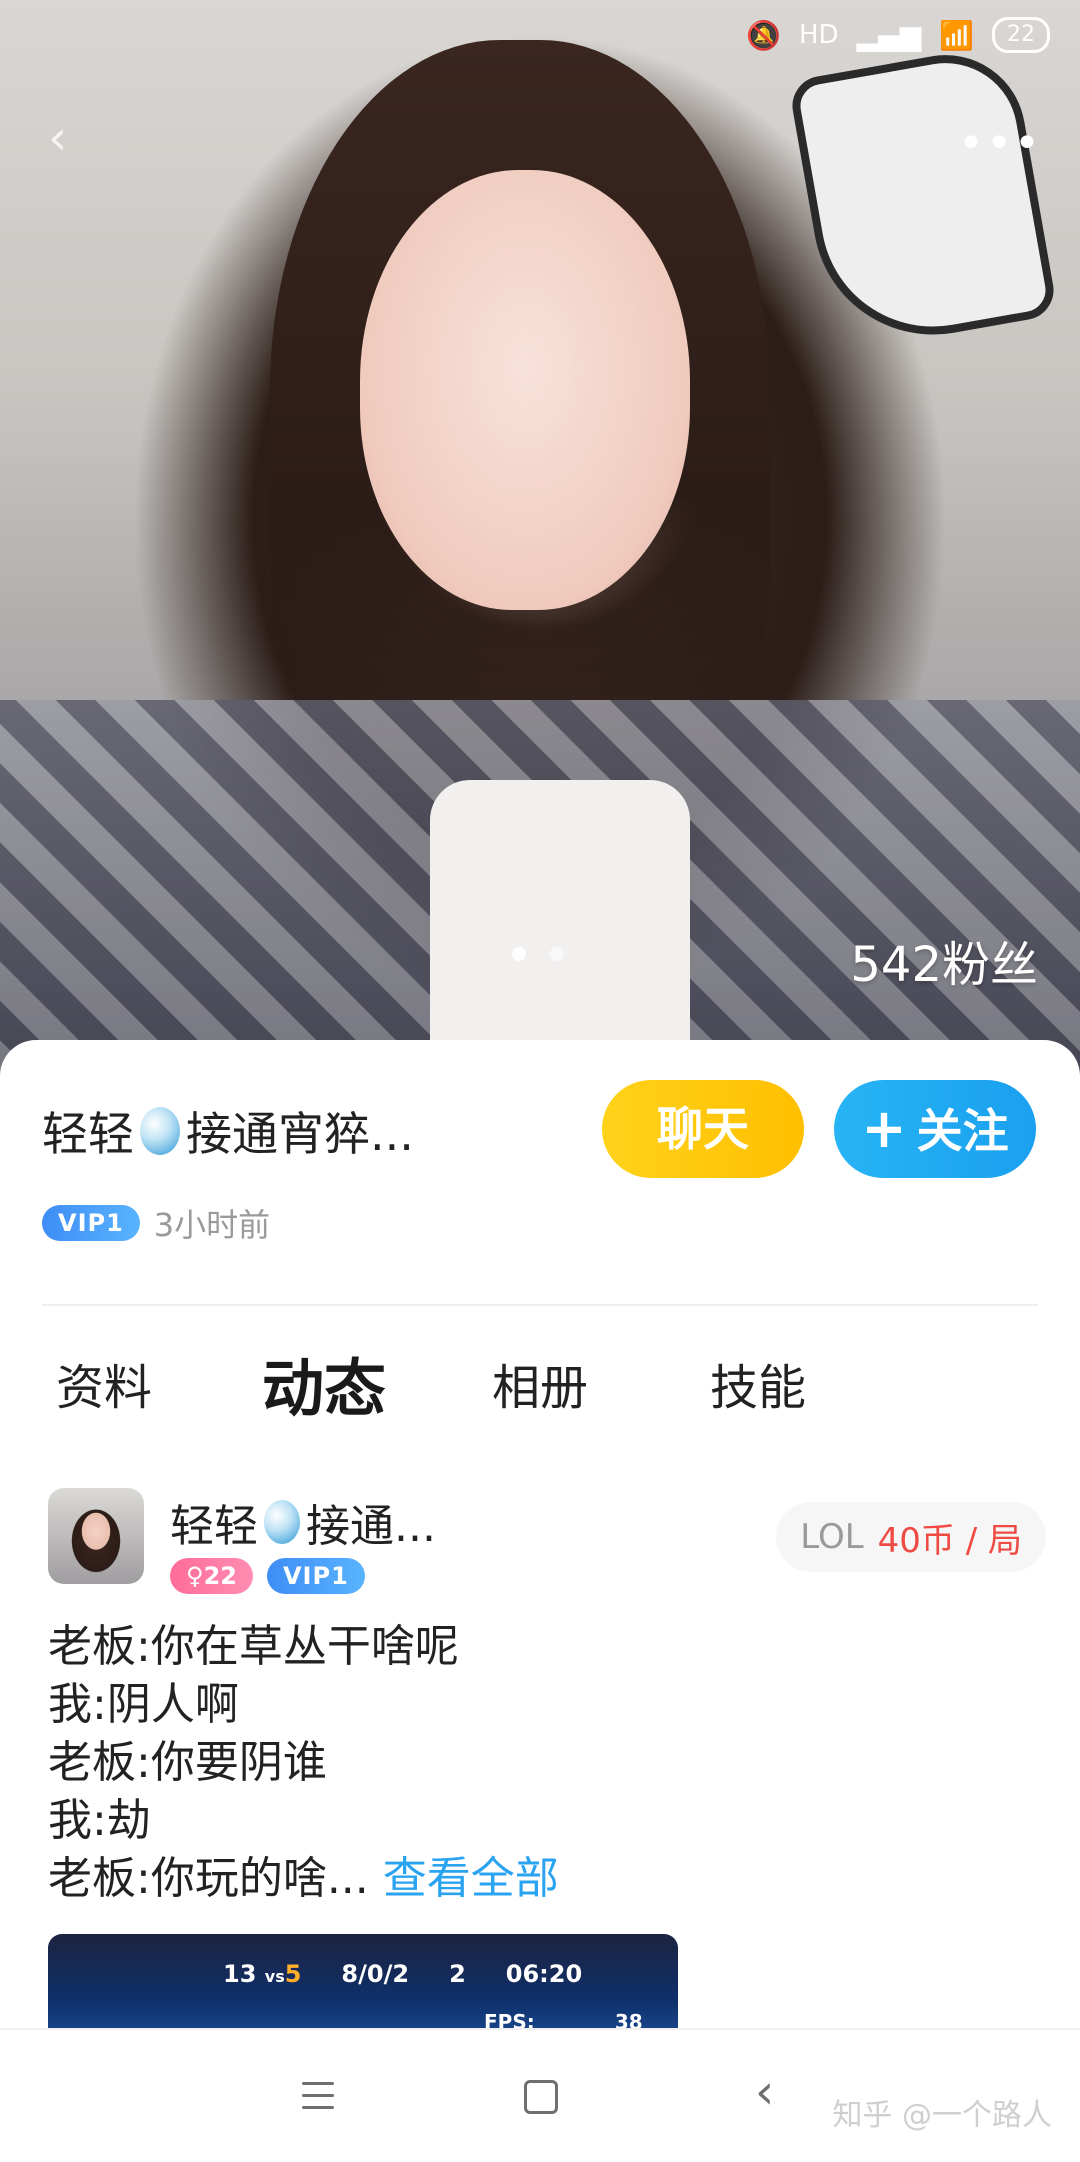 The width and height of the screenshot is (1080, 2162). I want to click on hud-time: 06:20, so click(544, 1974).